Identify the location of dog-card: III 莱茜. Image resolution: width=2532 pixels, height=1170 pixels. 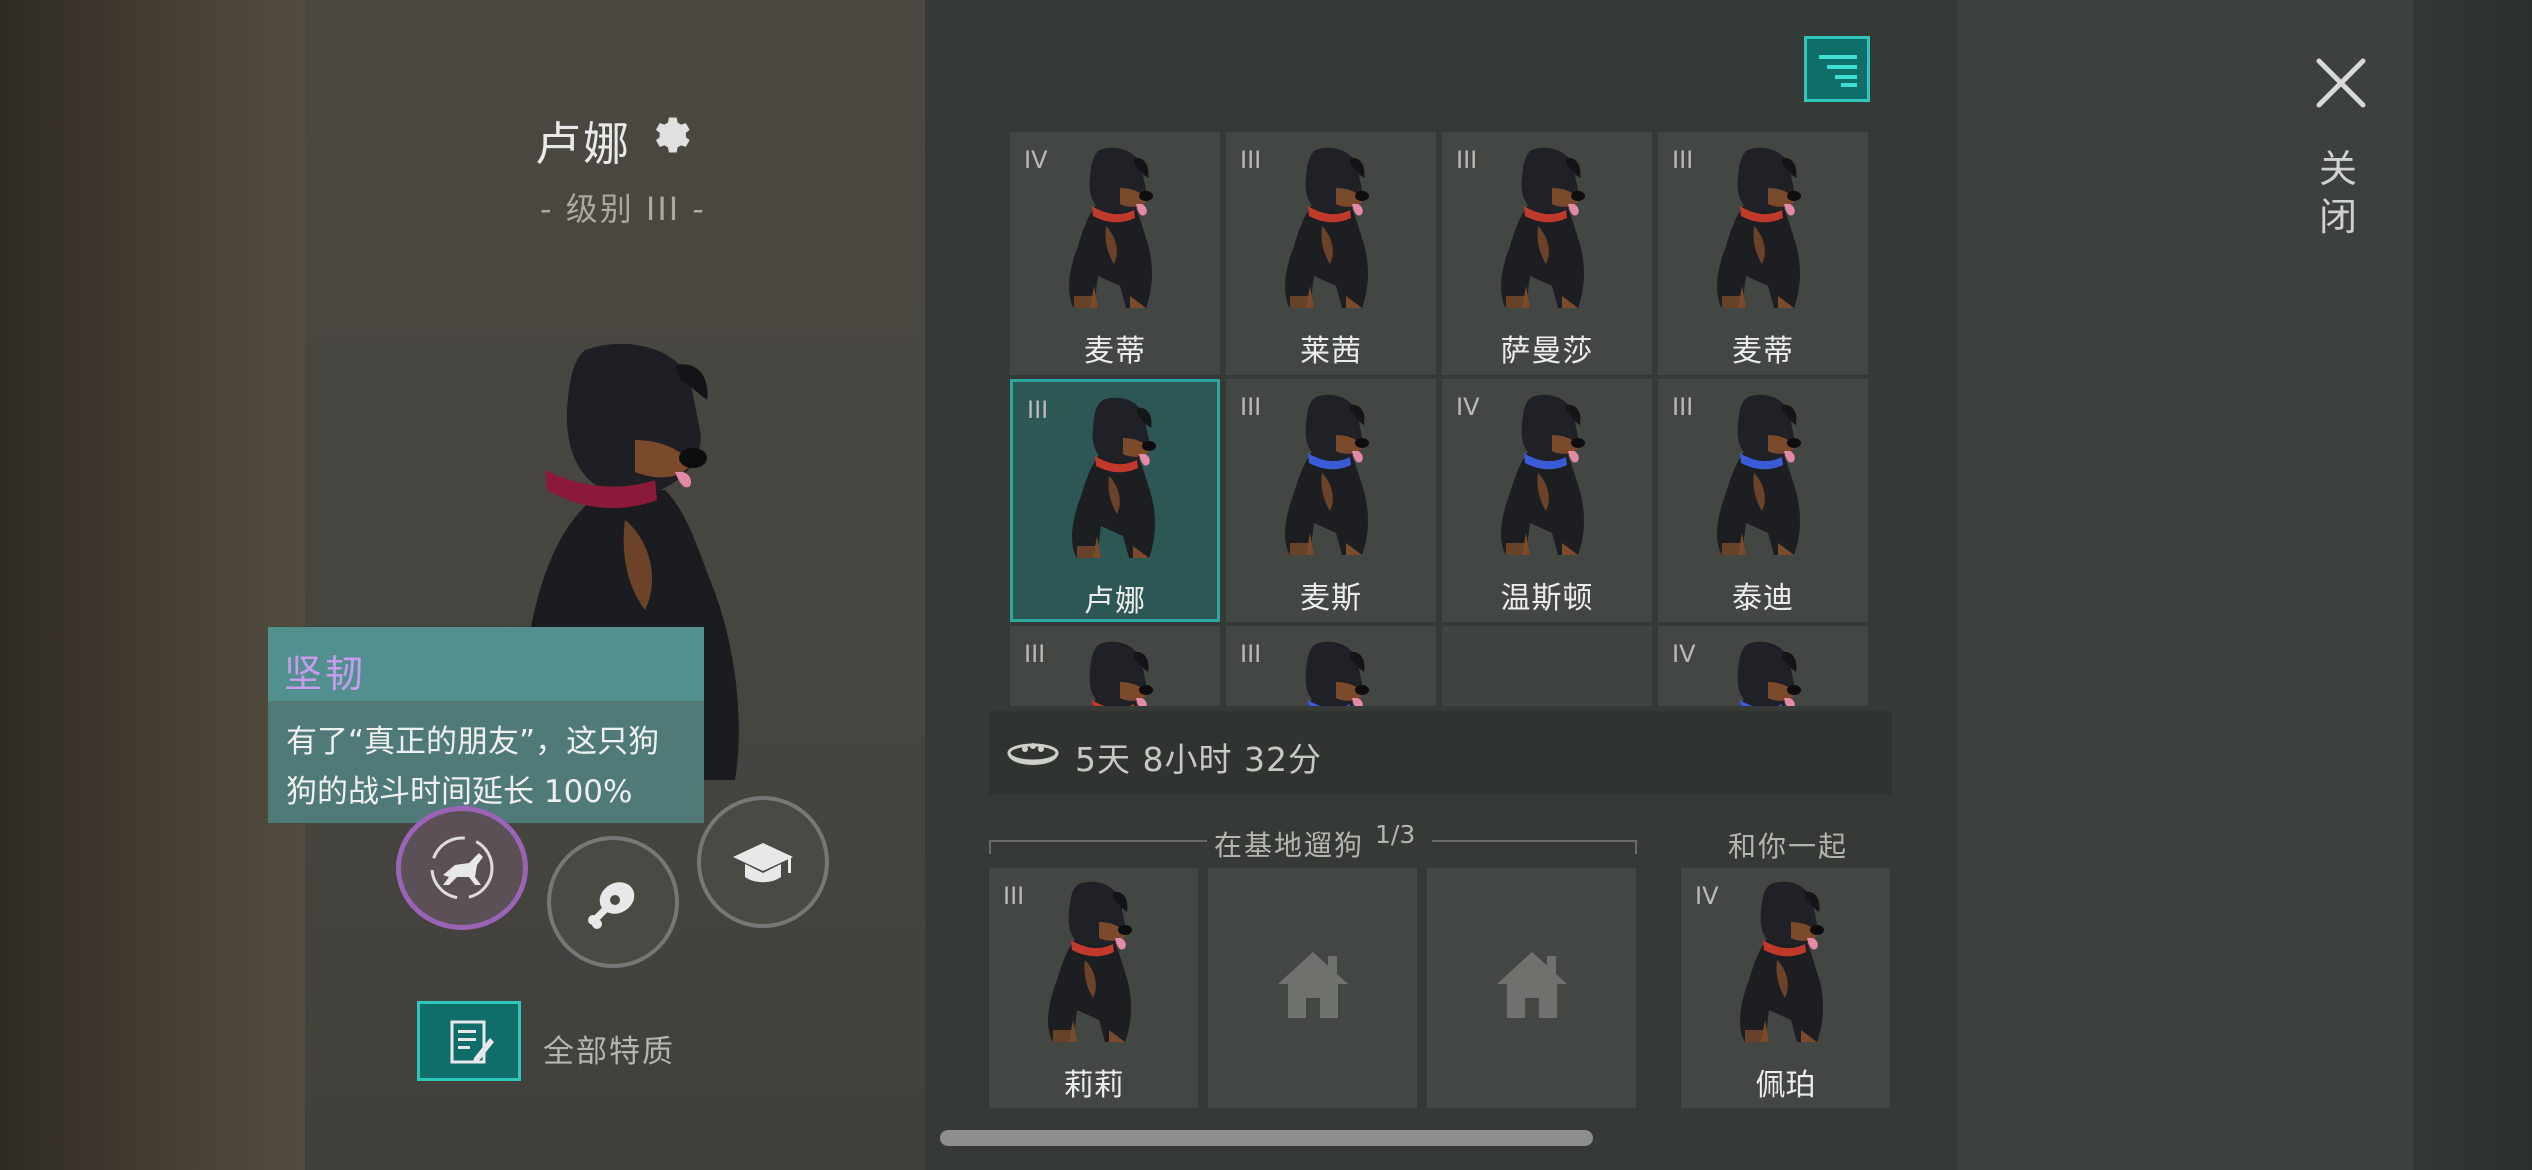
(1331, 253).